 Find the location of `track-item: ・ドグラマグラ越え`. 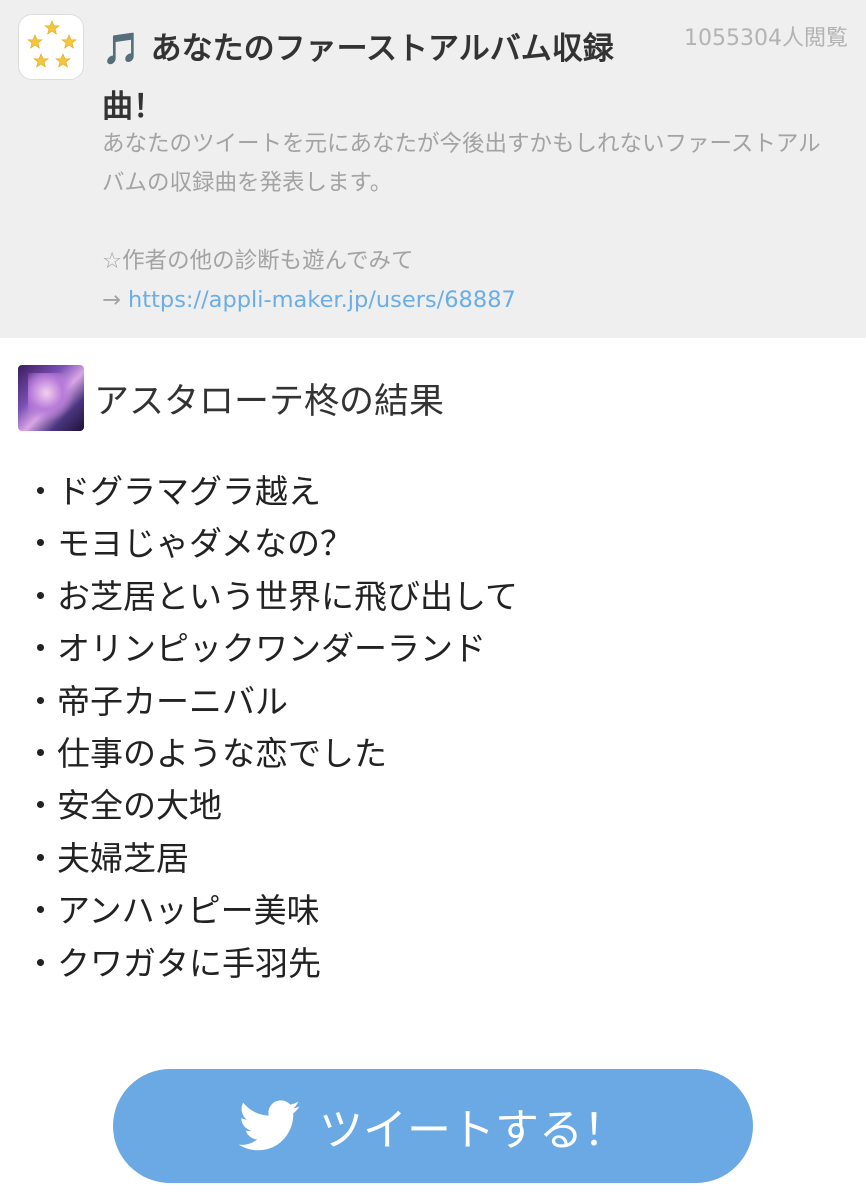

track-item: ・ドグラマグラ越え is located at coordinates (172, 491).